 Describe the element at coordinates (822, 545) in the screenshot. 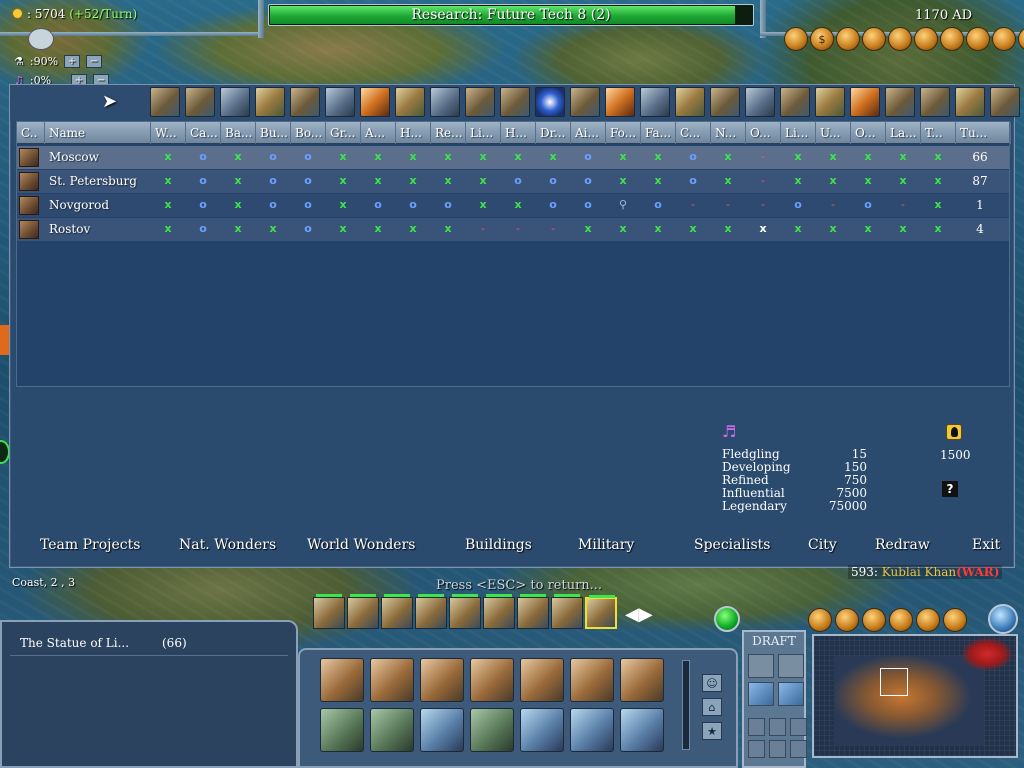

I see `tab-city: City` at that location.